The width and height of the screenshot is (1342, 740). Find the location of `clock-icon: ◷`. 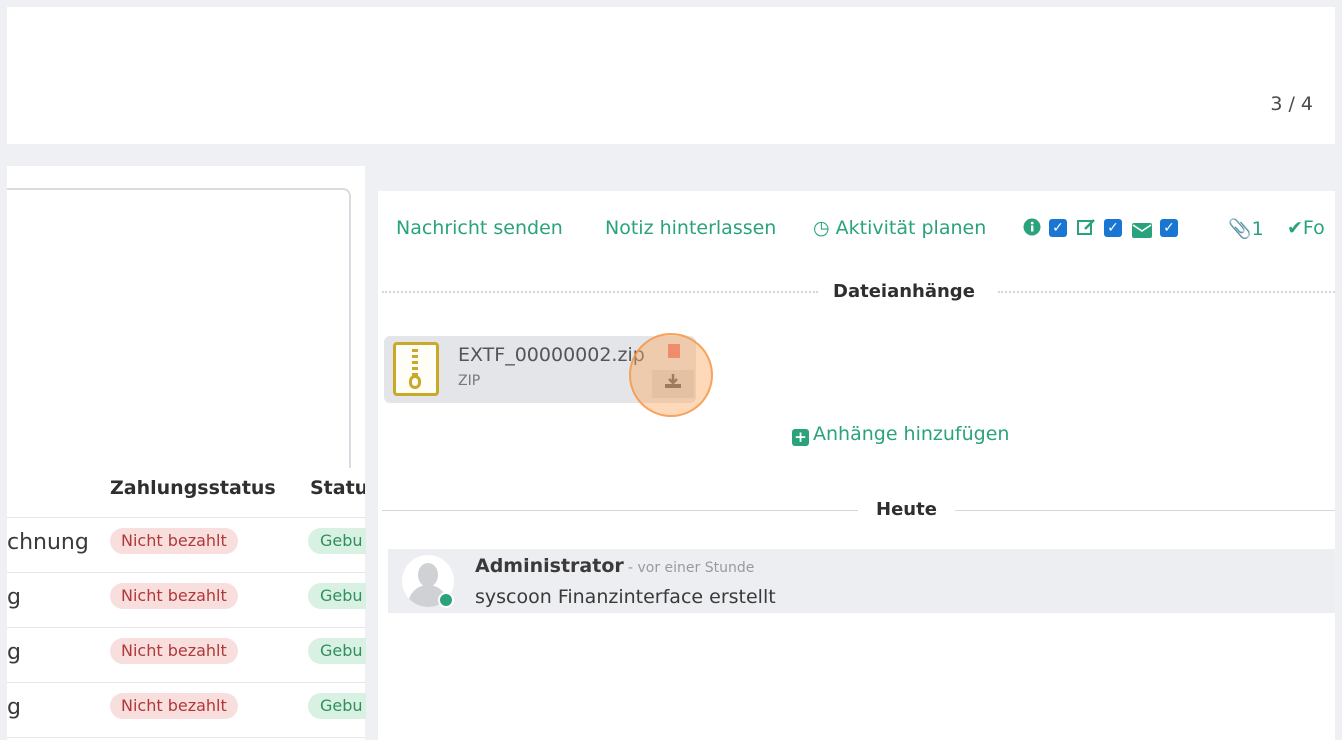

clock-icon: ◷ is located at coordinates (821, 228).